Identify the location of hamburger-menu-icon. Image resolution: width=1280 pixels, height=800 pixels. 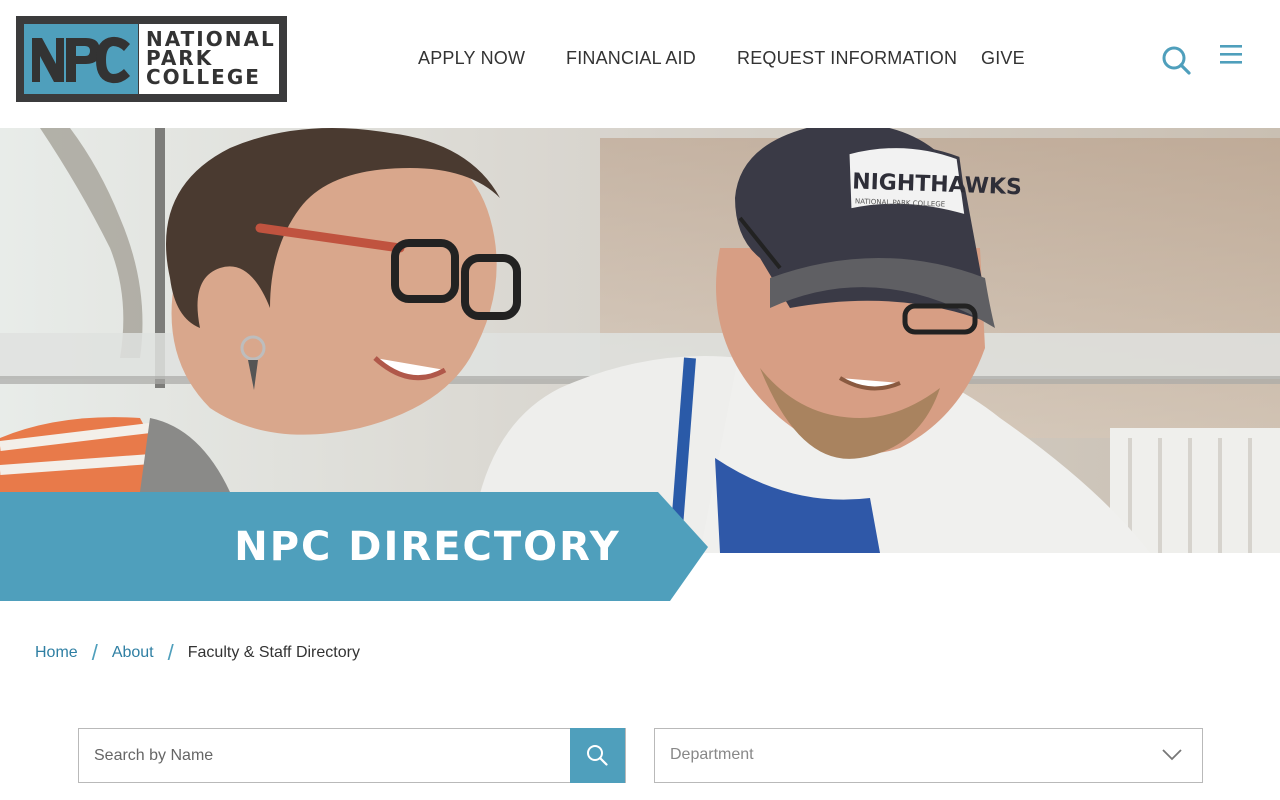
(1231, 54).